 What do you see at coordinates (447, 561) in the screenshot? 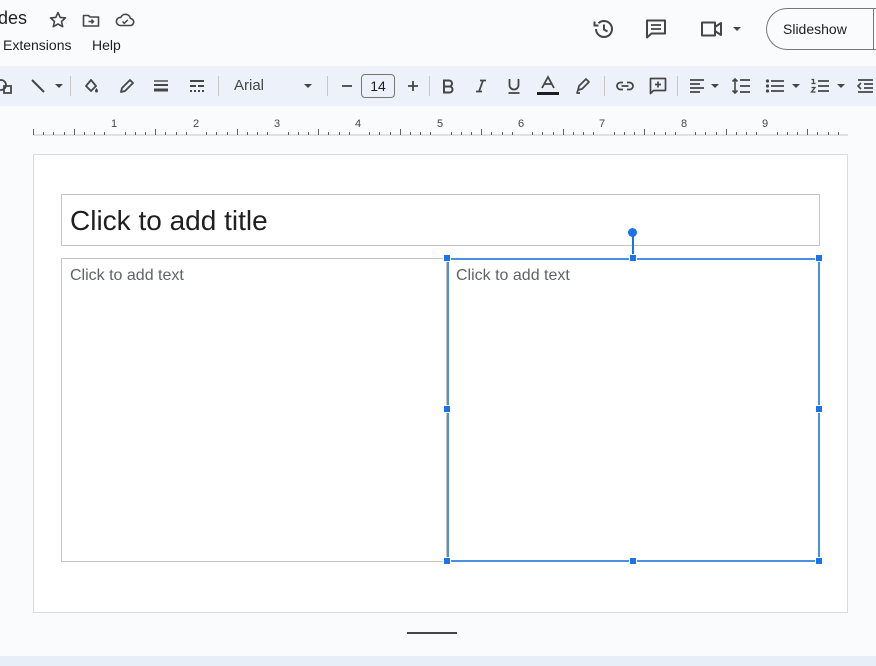
I see `resize-handle-bottom-left` at bounding box center [447, 561].